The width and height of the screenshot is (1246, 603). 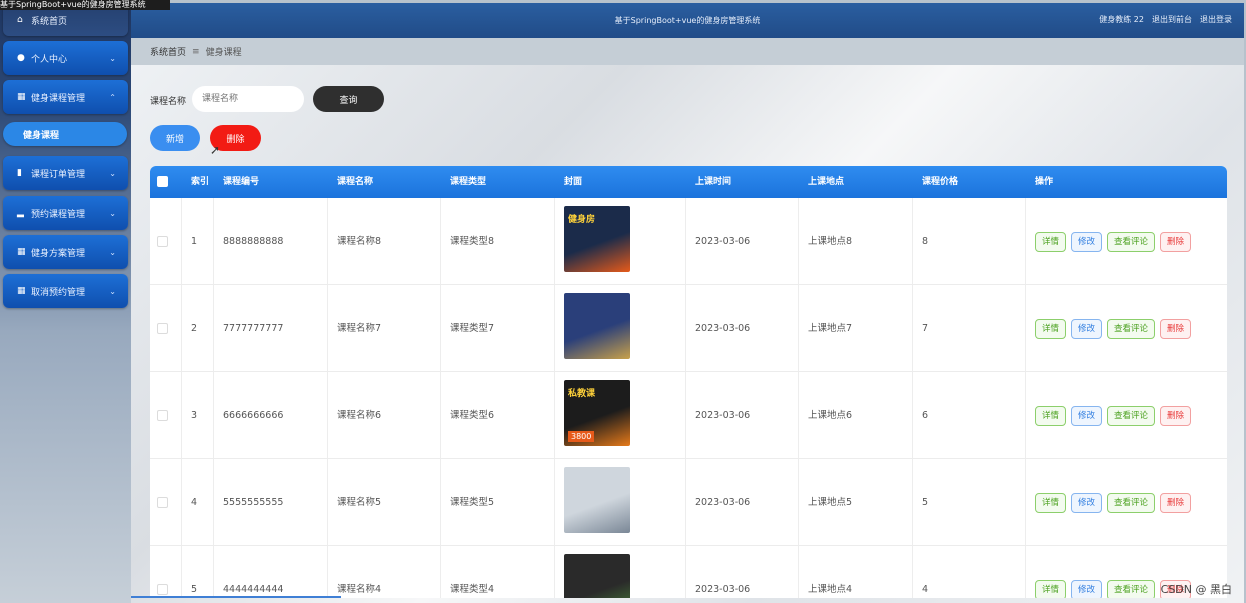 I want to click on cell-index: 2, so click(x=194, y=328).